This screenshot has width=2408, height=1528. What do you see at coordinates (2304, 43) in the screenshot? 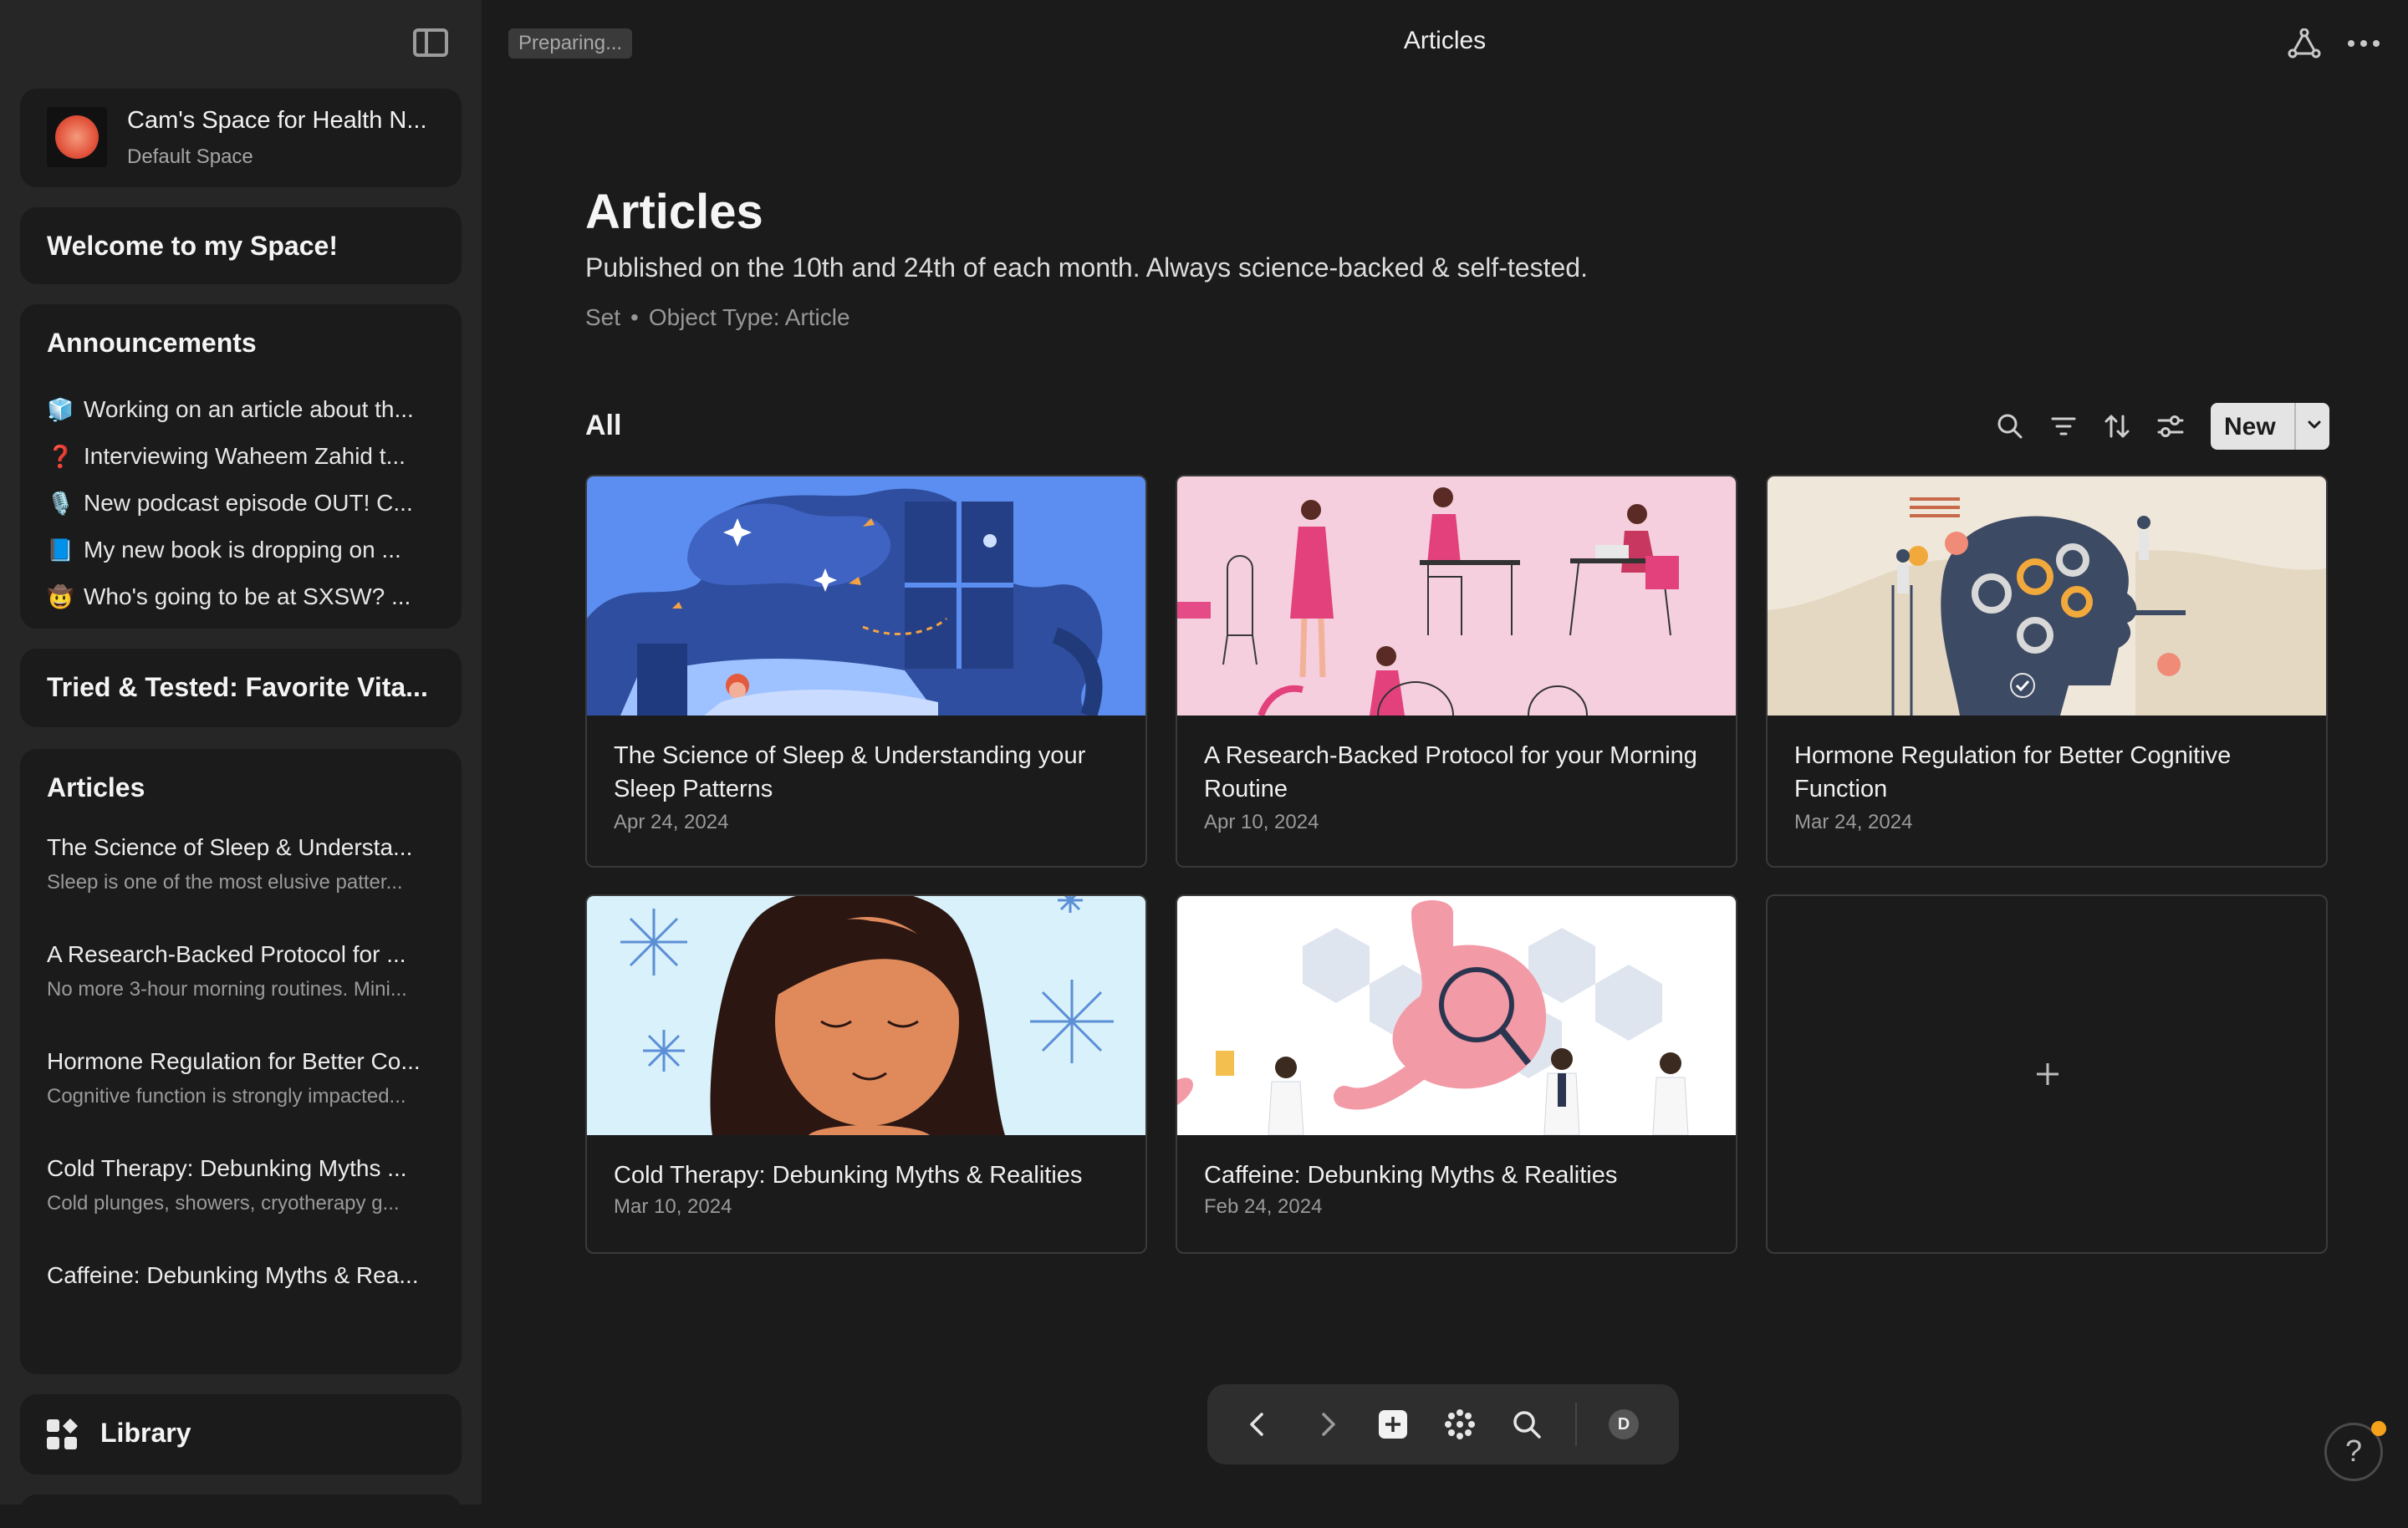
I see `graph-icon` at bounding box center [2304, 43].